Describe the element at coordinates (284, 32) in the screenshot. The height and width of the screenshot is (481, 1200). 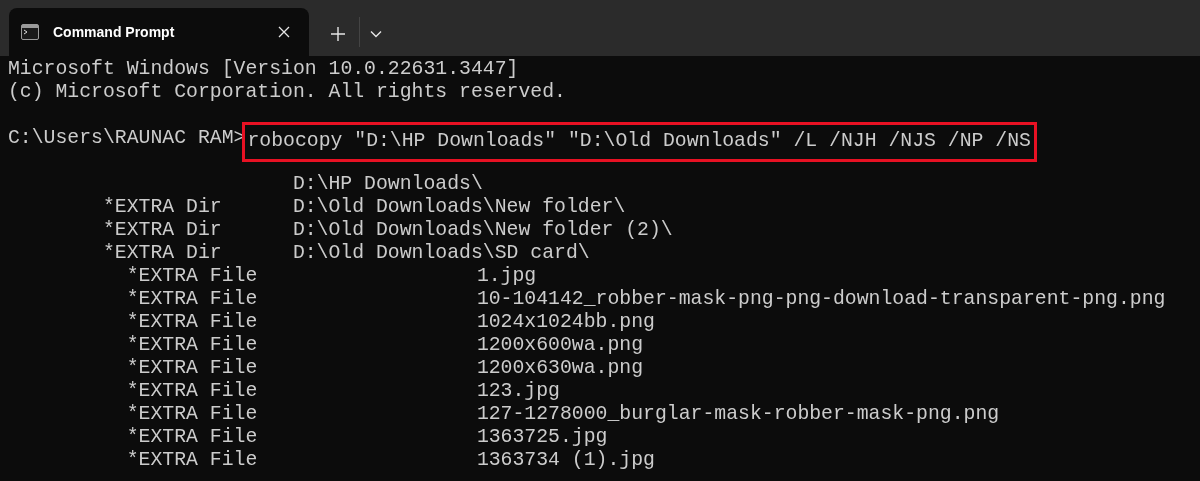
I see `close-icon` at that location.